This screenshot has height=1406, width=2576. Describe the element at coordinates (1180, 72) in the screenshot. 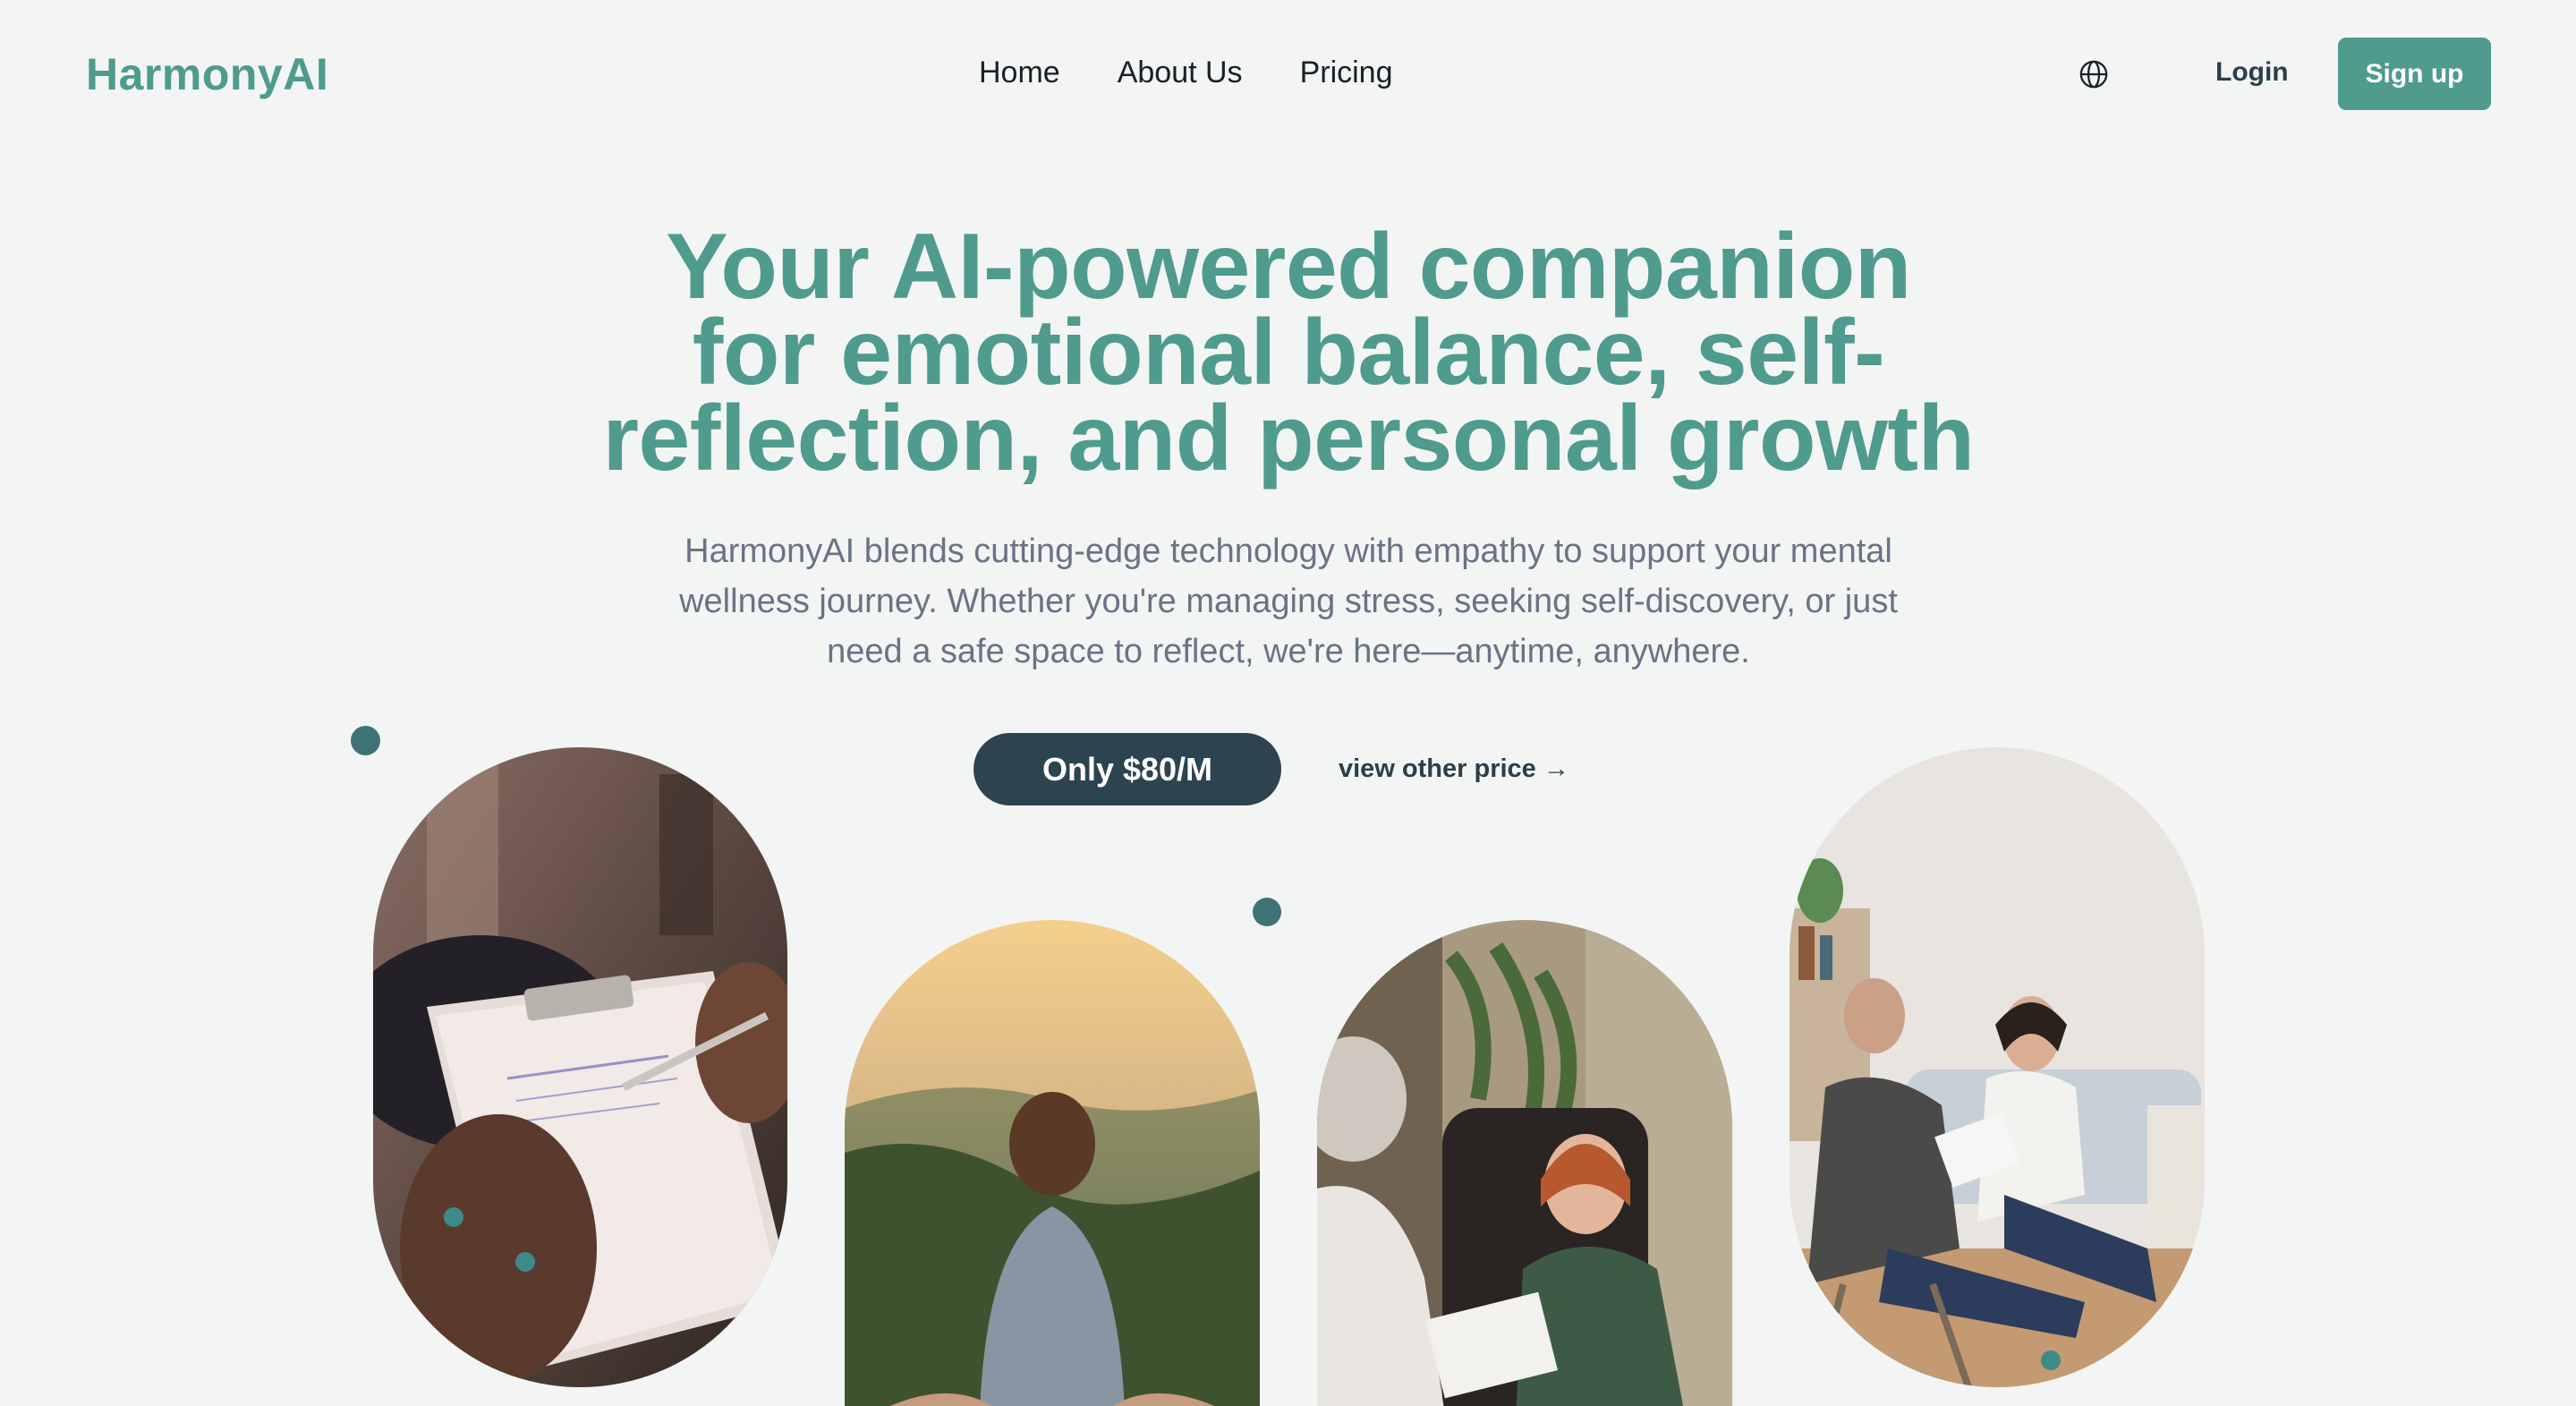

I see `nav-link-about-us: About Us` at that location.